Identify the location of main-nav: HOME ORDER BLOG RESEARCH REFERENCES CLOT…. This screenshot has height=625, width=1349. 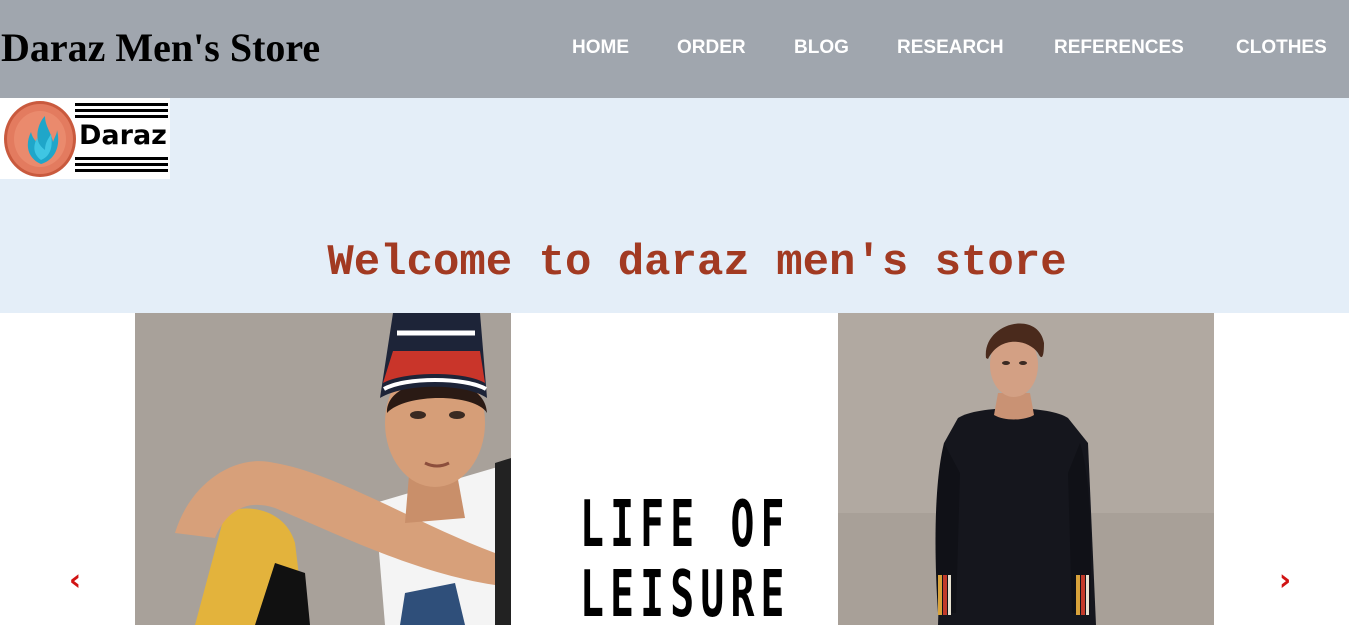
(674, 48).